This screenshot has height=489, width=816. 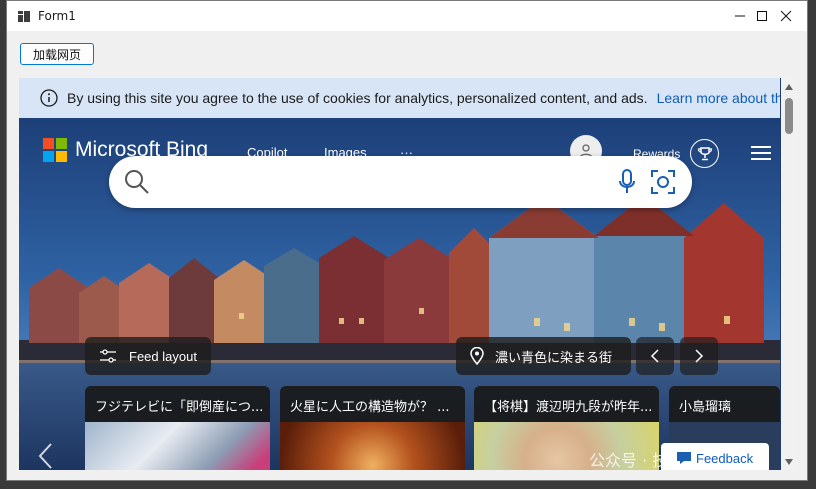 What do you see at coordinates (789, 274) in the screenshot?
I see `vertical-scrollbar` at bounding box center [789, 274].